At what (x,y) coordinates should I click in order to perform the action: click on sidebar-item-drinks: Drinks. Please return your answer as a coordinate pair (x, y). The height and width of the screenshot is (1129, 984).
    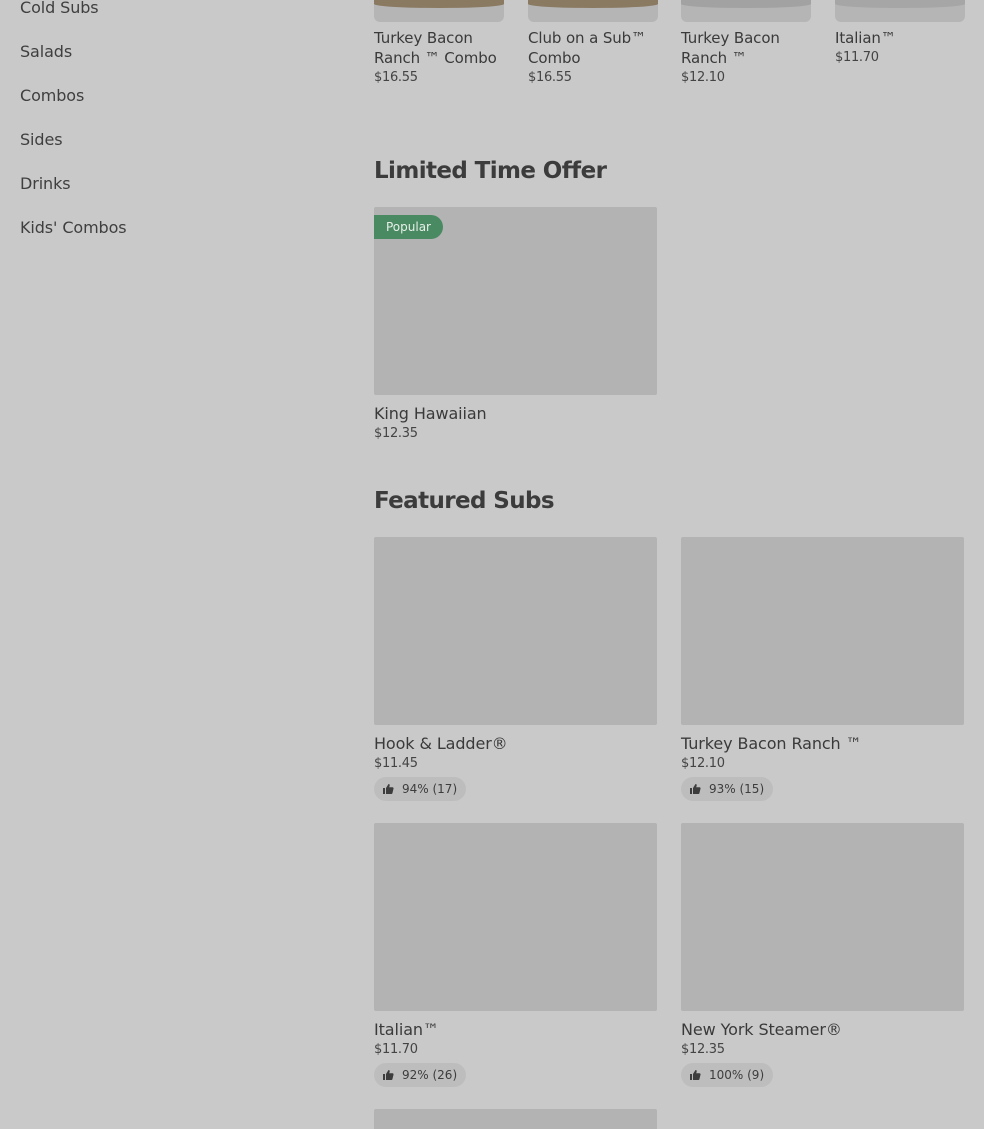
    Looking at the image, I should click on (170, 192).